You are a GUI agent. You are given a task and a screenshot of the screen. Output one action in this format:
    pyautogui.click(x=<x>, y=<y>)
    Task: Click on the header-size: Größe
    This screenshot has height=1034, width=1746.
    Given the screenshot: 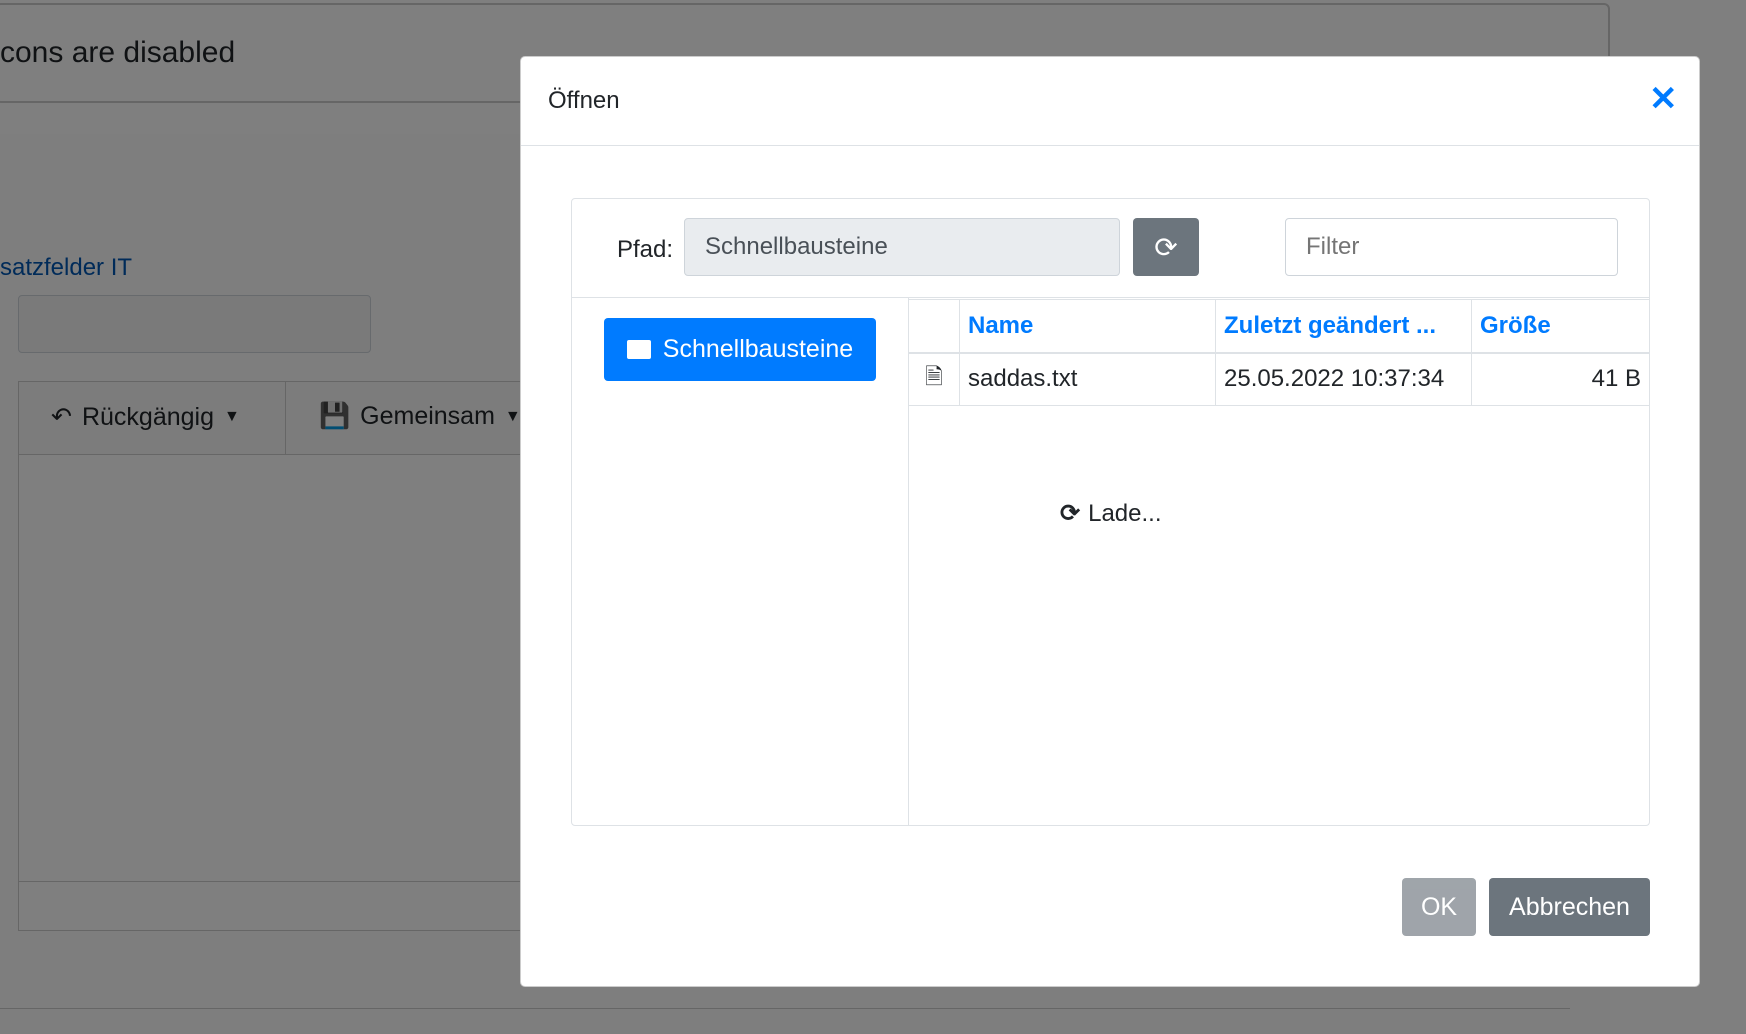 What is the action you would take?
    pyautogui.click(x=1560, y=326)
    